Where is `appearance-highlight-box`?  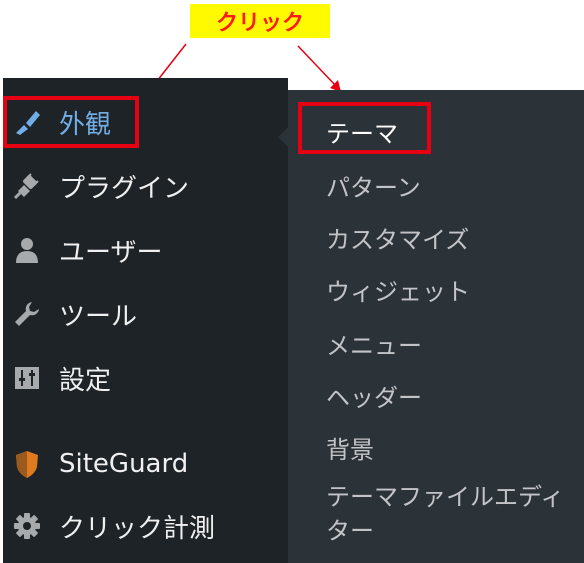 appearance-highlight-box is located at coordinates (71, 122).